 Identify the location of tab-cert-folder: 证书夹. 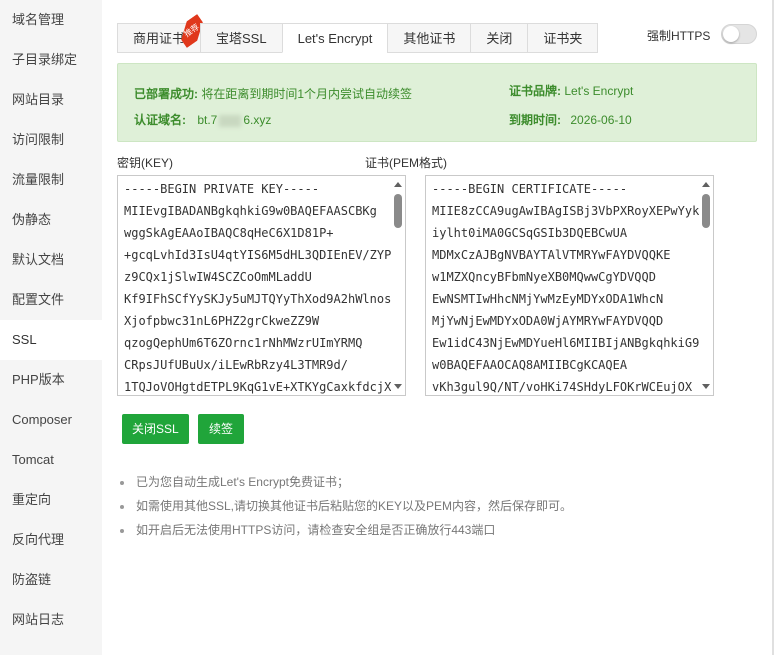
(563, 38).